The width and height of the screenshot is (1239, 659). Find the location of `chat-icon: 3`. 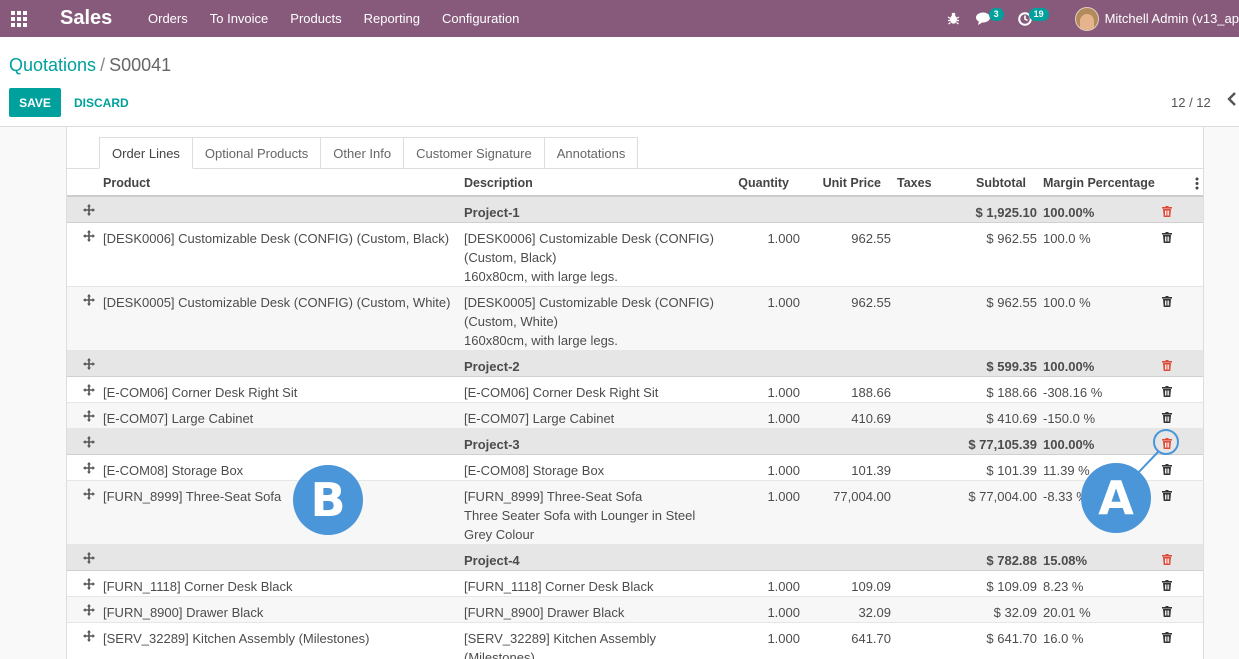

chat-icon: 3 is located at coordinates (989, 16).